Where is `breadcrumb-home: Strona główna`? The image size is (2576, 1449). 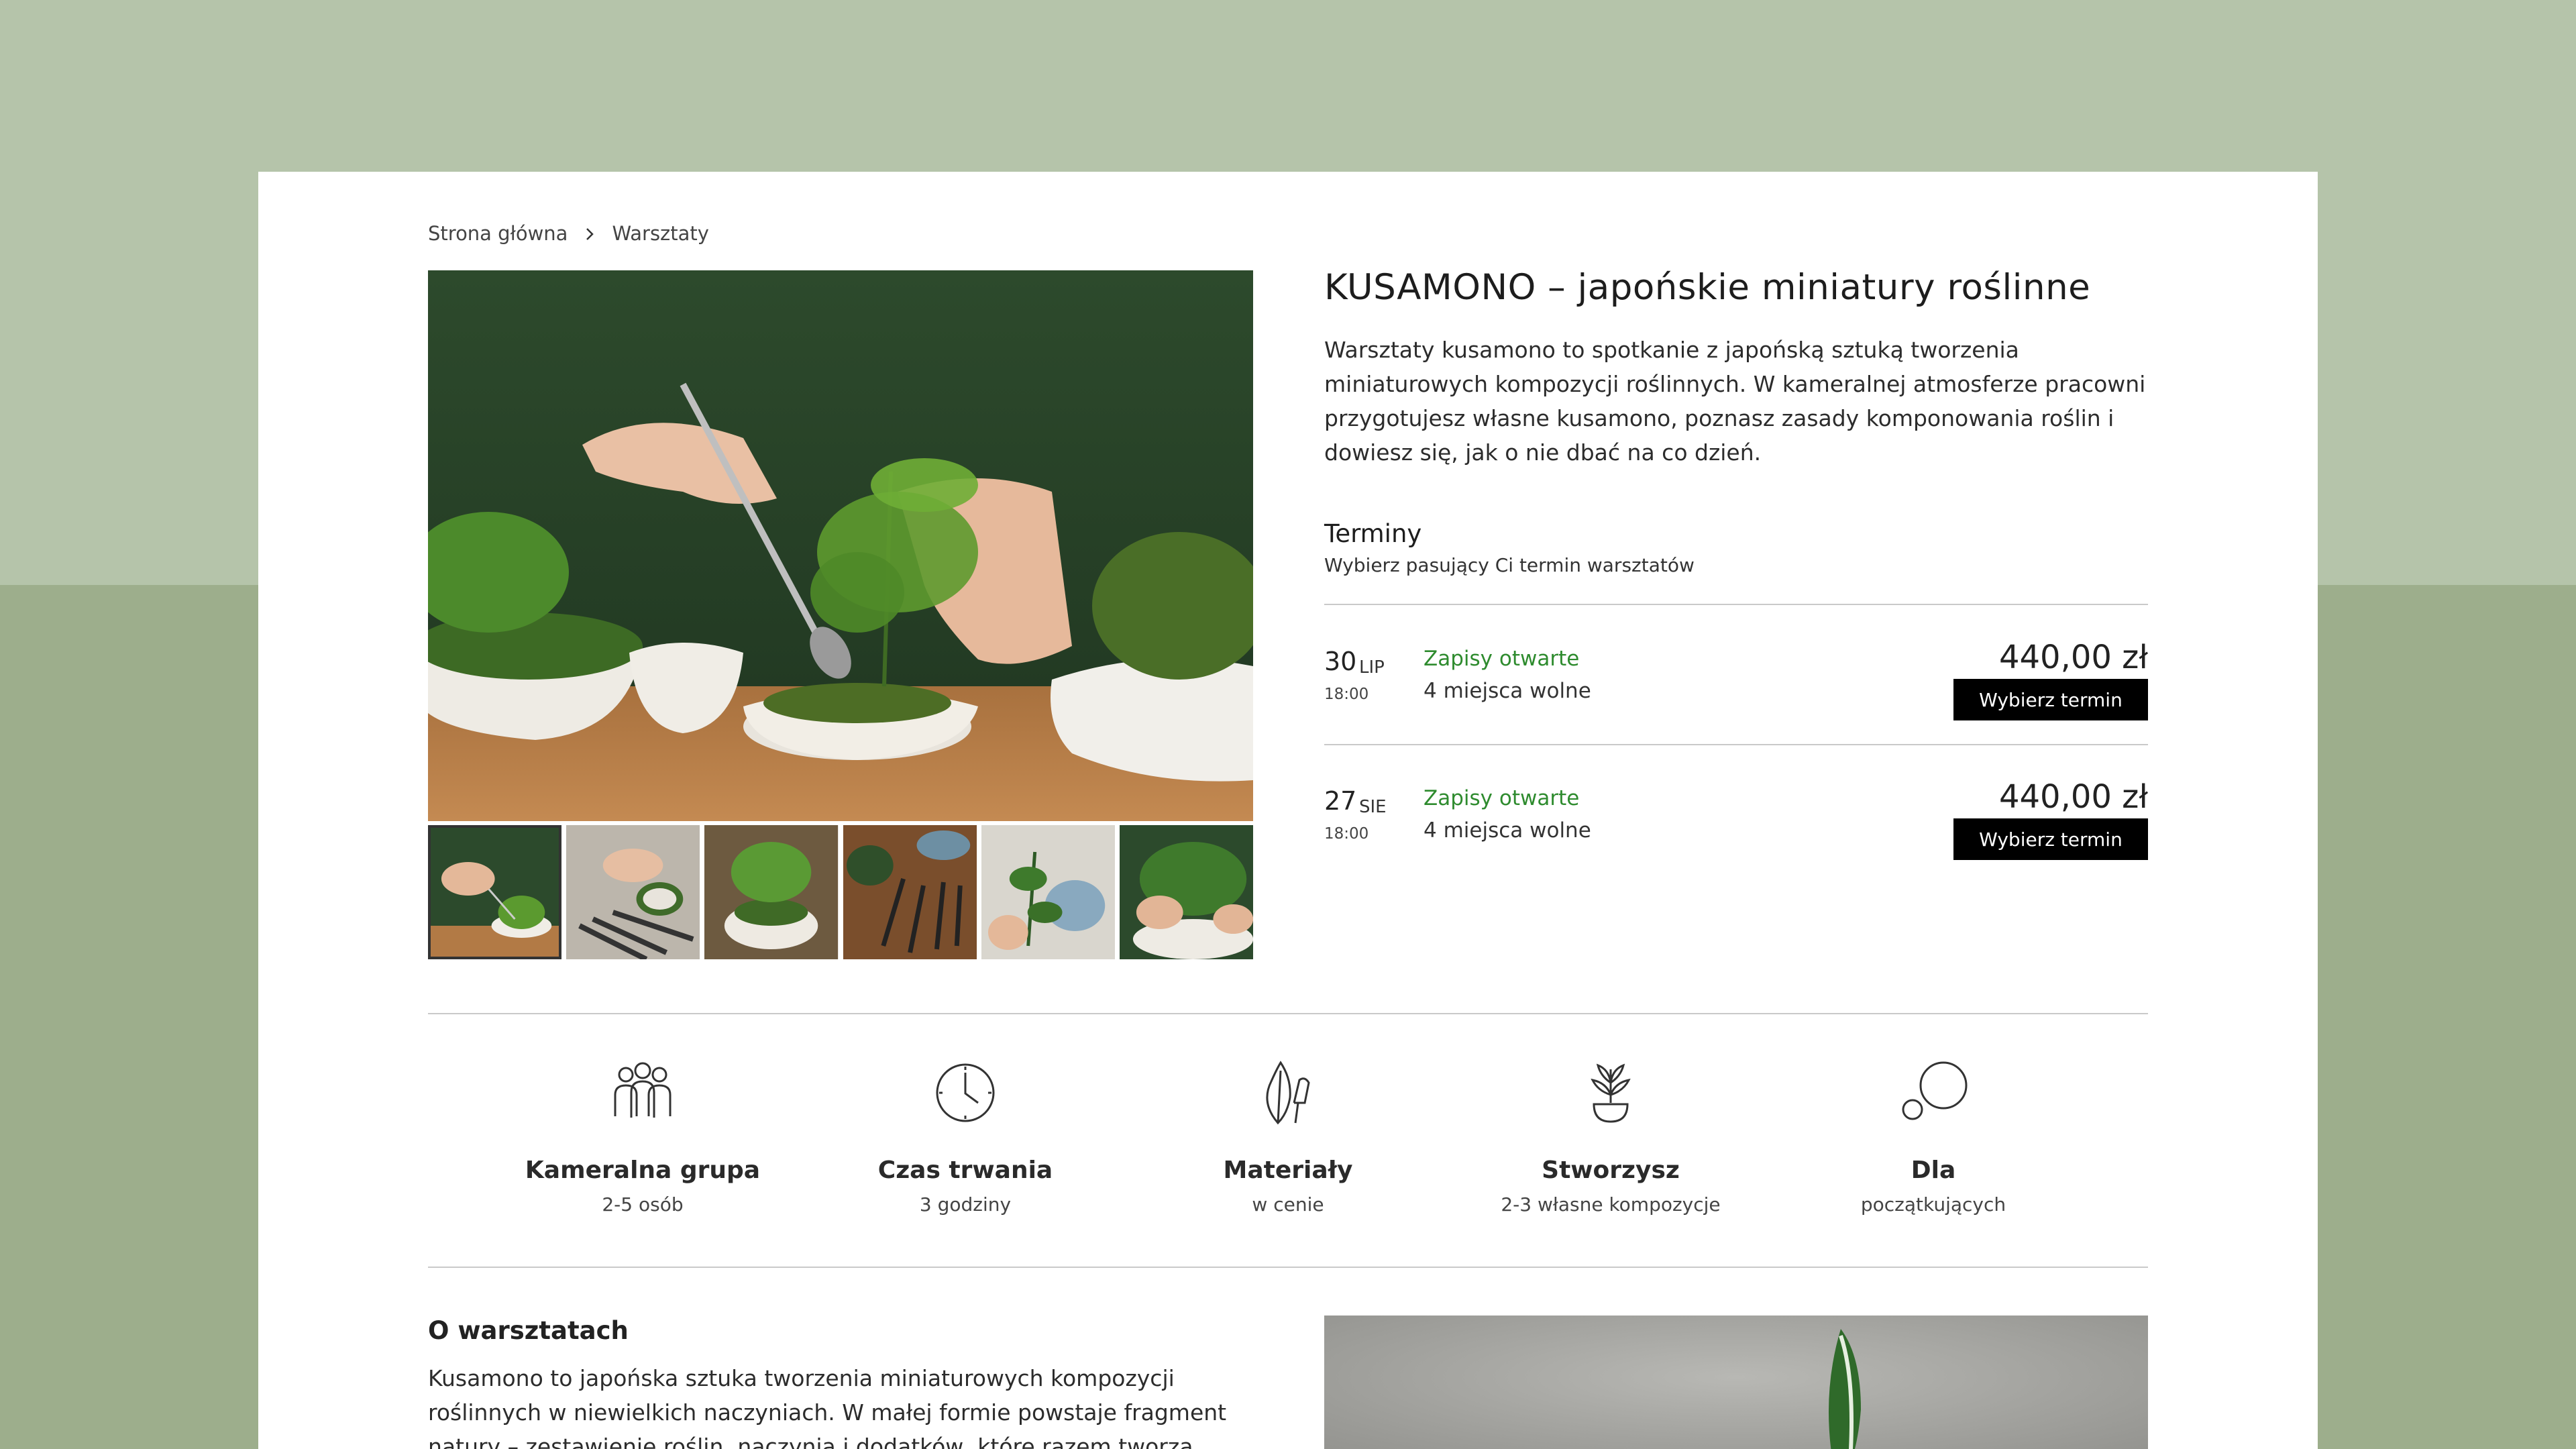 breadcrumb-home: Strona główna is located at coordinates (498, 233).